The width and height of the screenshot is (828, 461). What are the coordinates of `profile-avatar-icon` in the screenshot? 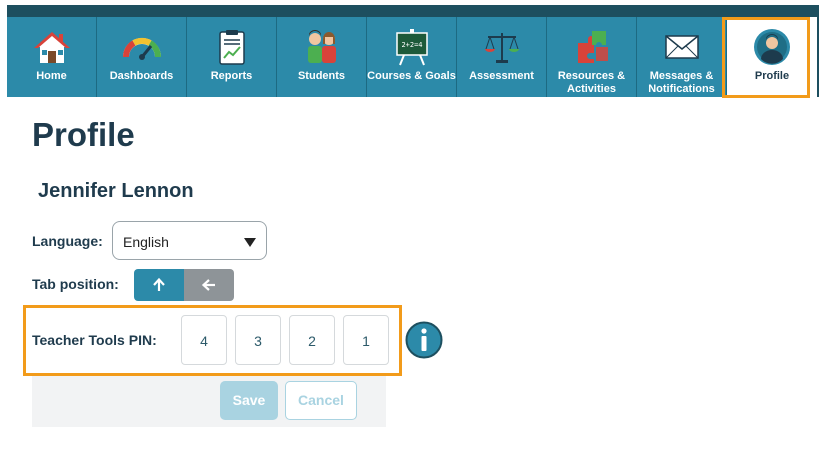 It's located at (772, 47).